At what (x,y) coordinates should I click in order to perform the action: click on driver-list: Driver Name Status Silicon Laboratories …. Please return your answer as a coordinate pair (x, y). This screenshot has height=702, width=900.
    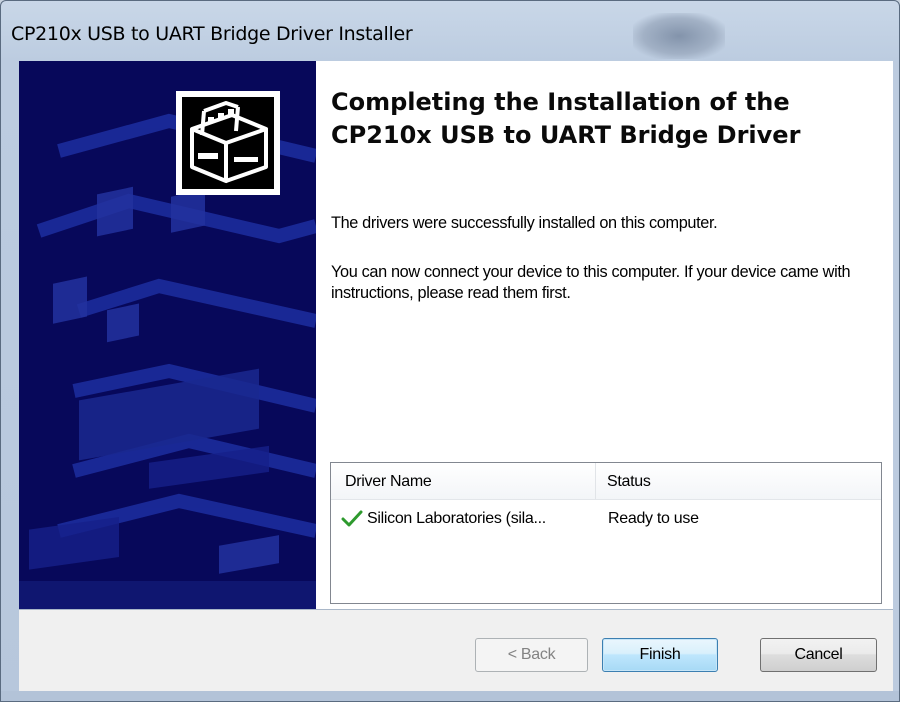
    Looking at the image, I should click on (606, 533).